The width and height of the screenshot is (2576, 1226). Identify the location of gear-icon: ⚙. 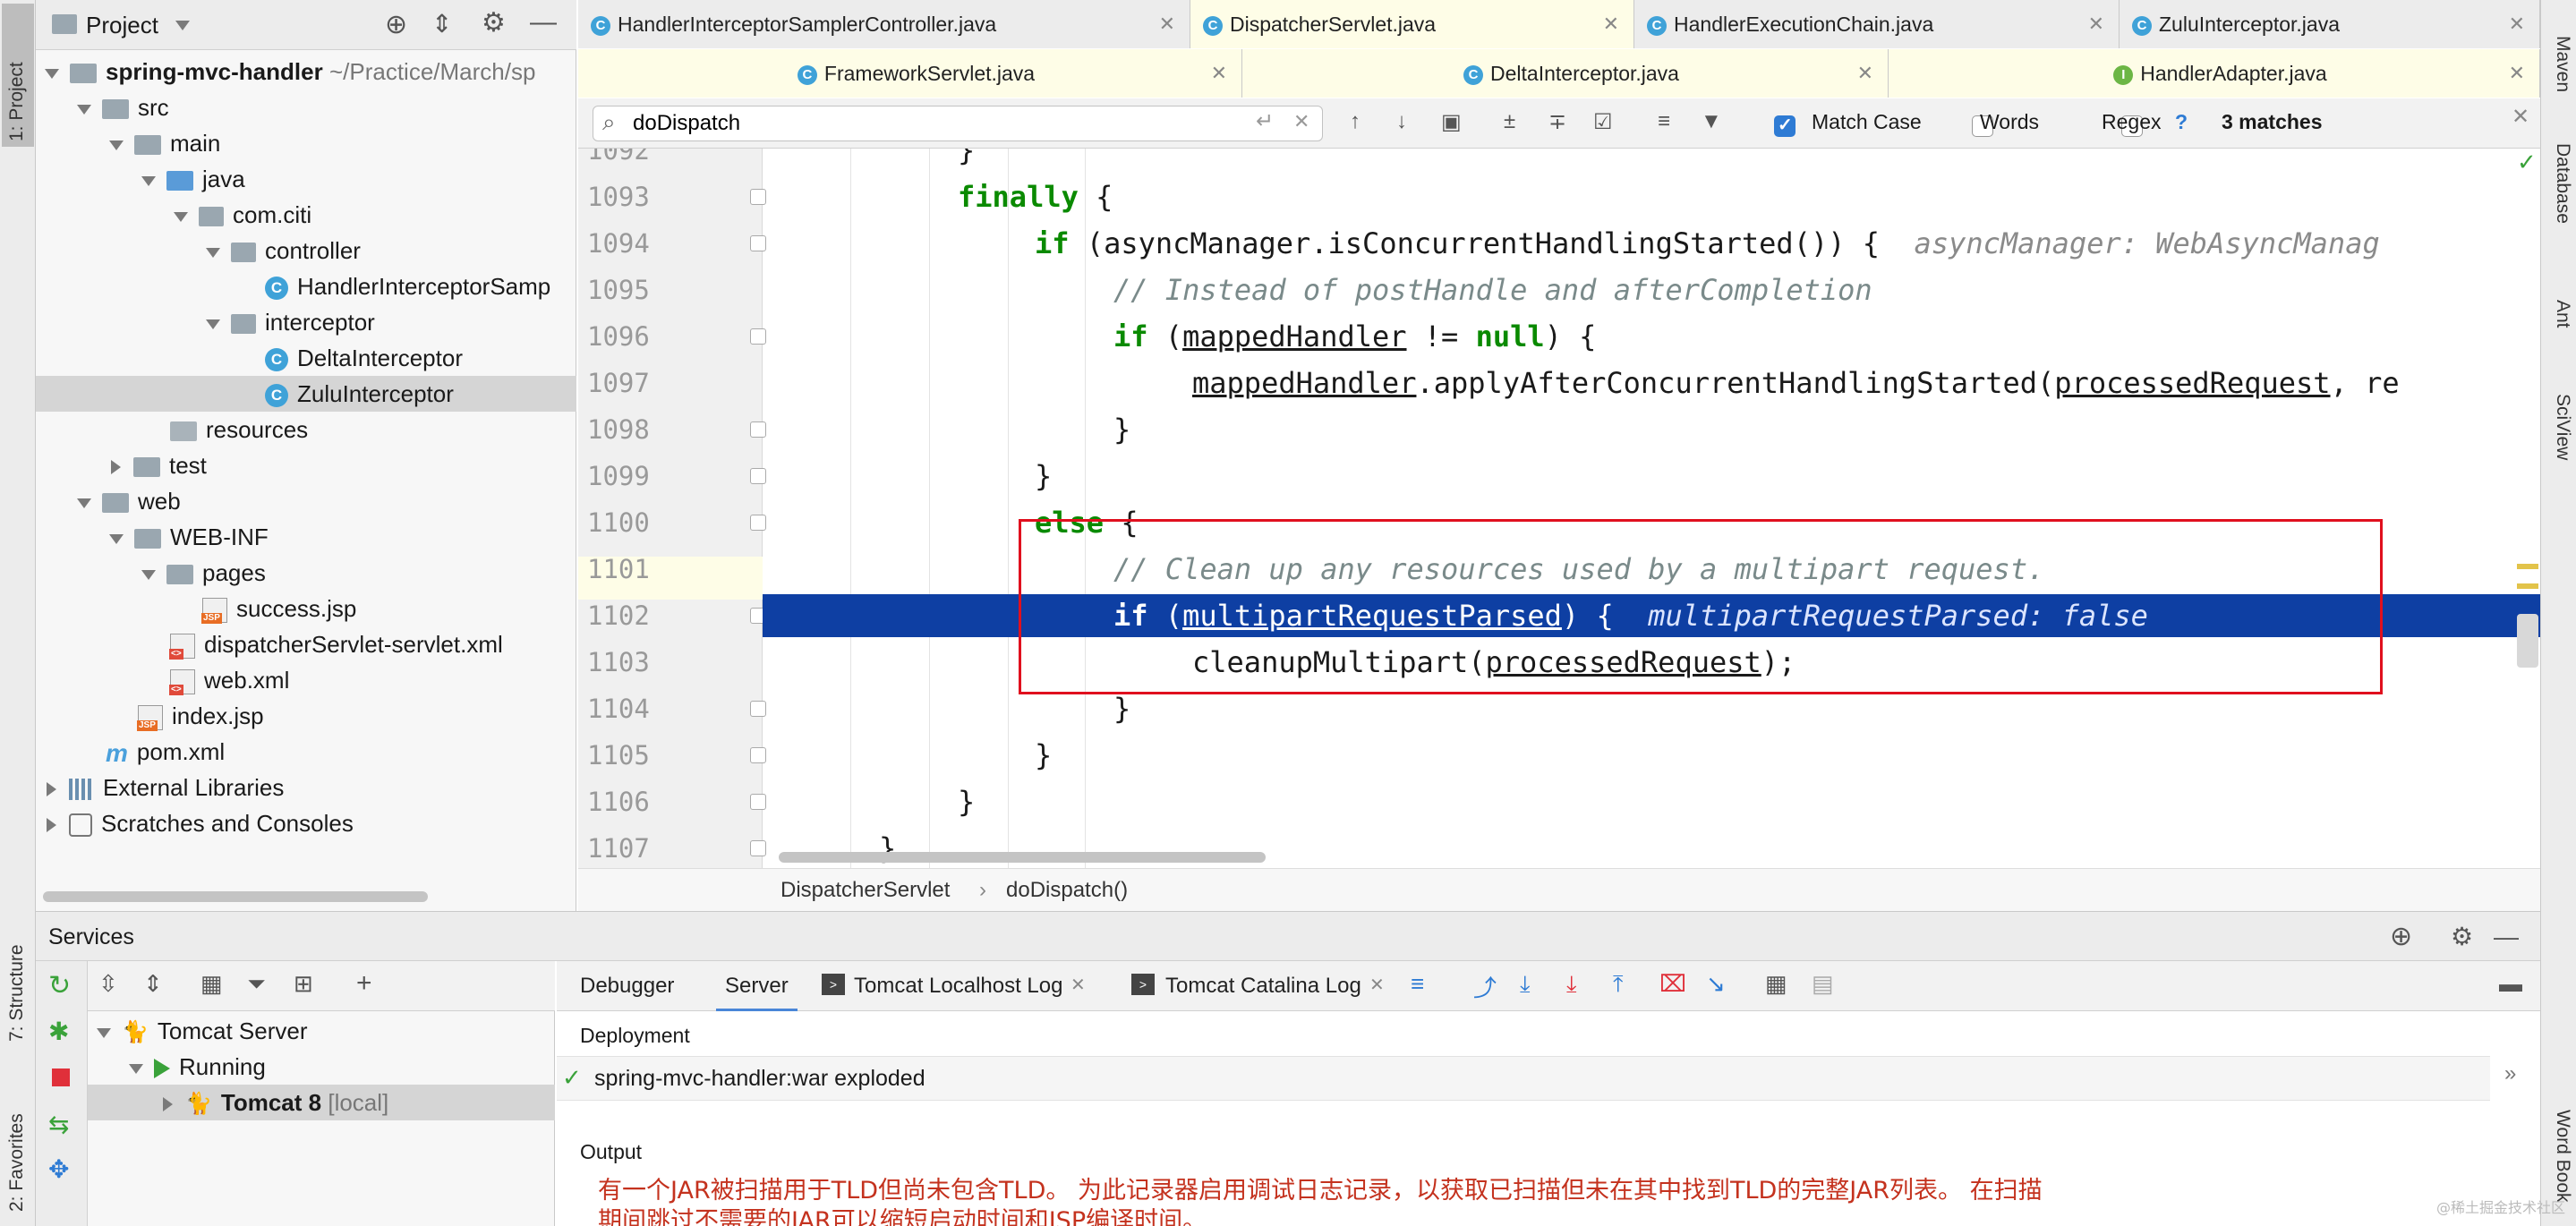
(2462, 937).